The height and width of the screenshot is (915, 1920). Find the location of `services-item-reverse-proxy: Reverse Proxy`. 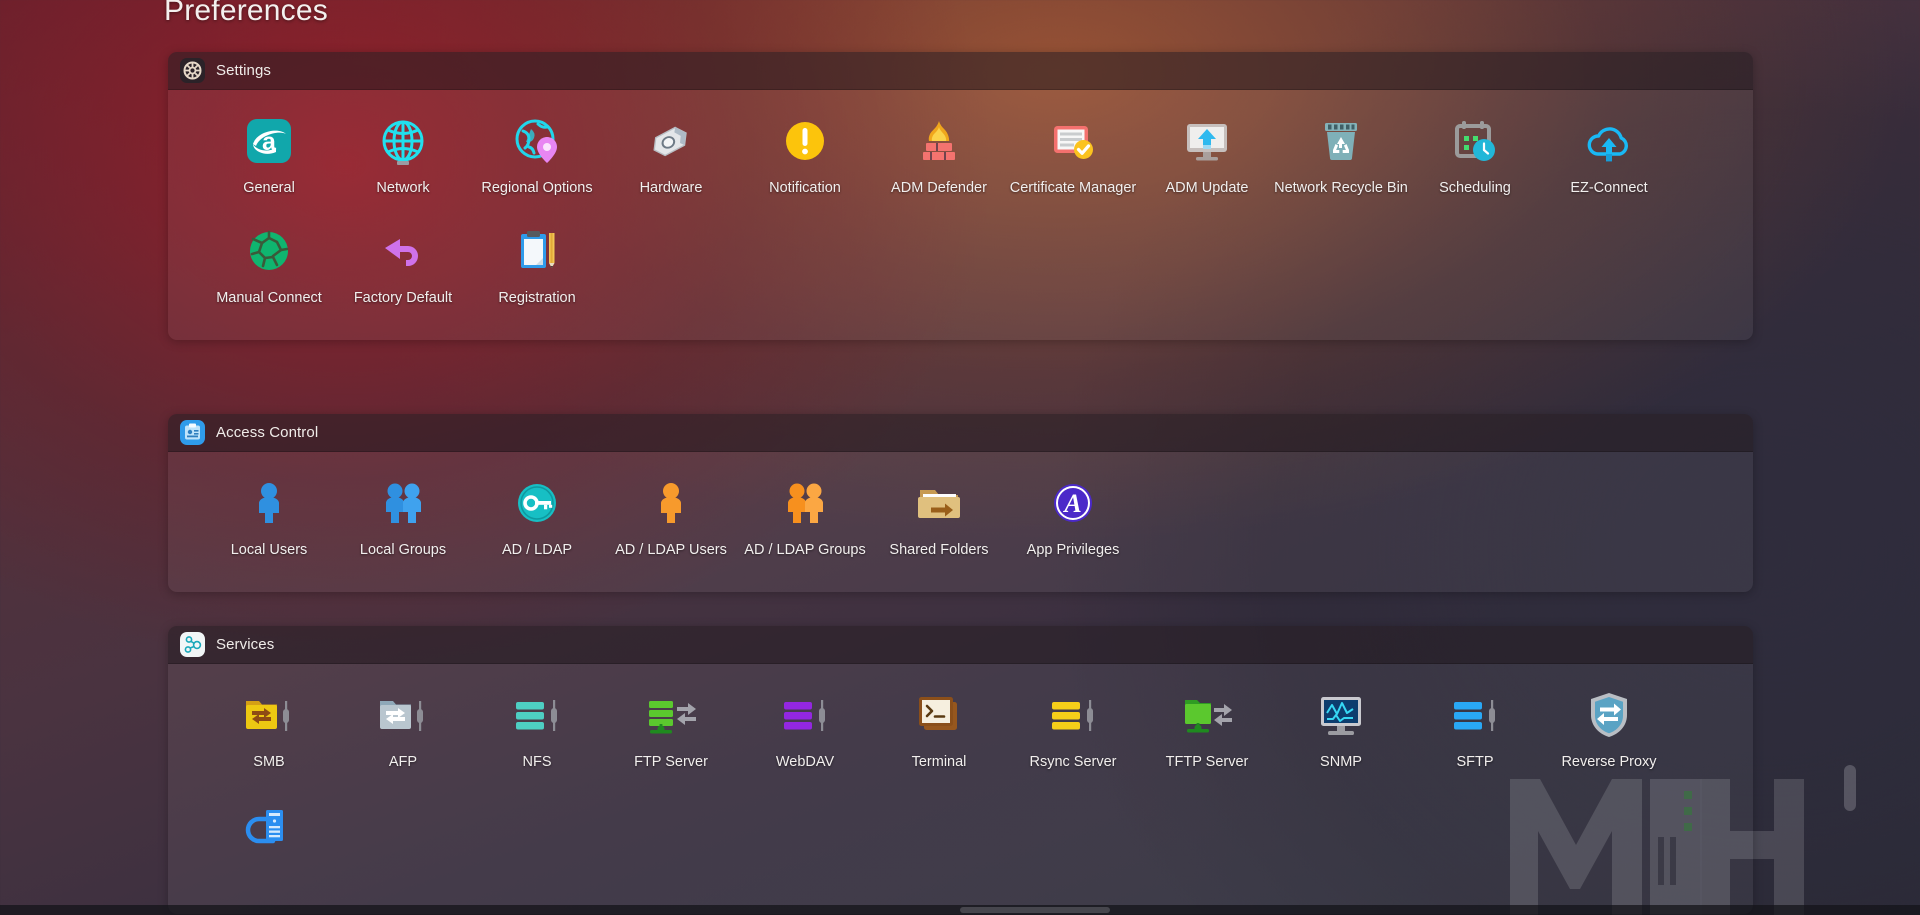

services-item-reverse-proxy: Reverse Proxy is located at coordinates (1609, 735).